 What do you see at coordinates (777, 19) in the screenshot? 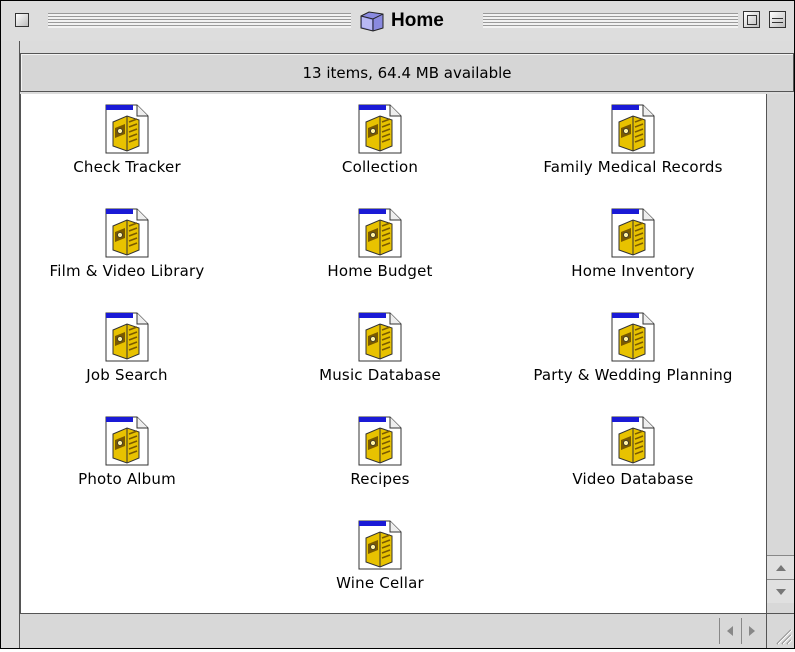
I see `collapse-box-button` at bounding box center [777, 19].